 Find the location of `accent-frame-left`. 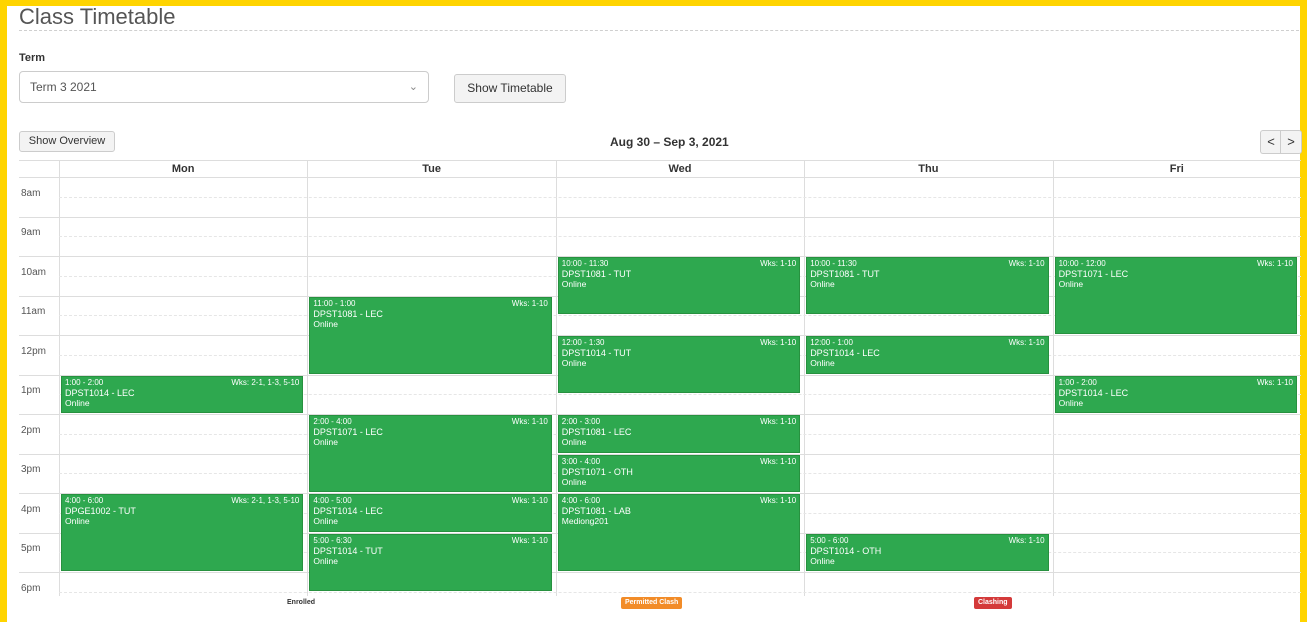

accent-frame-left is located at coordinates (3, 311).